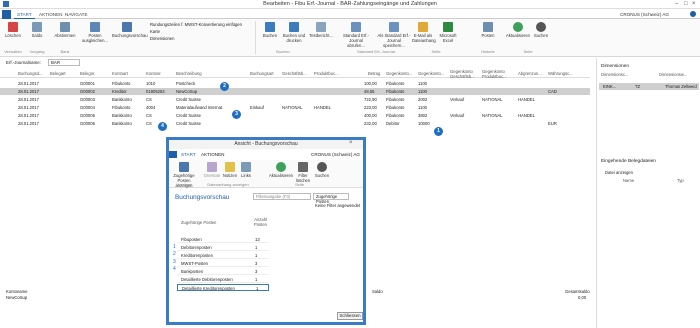 This screenshot has height=328, width=700. Describe the element at coordinates (223, 247) in the screenshot. I see `related-entry-row: Debitorenposten 1` at that location.